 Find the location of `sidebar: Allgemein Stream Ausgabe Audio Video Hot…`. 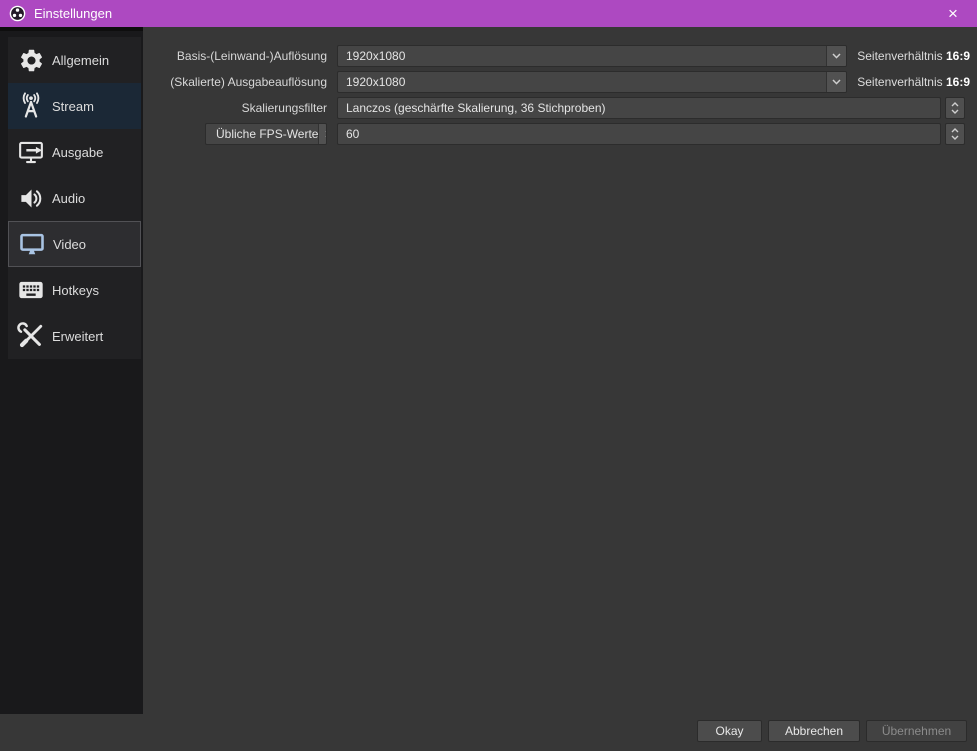

sidebar: Allgemein Stream Ausgabe Audio Video Hot… is located at coordinates (71, 370).